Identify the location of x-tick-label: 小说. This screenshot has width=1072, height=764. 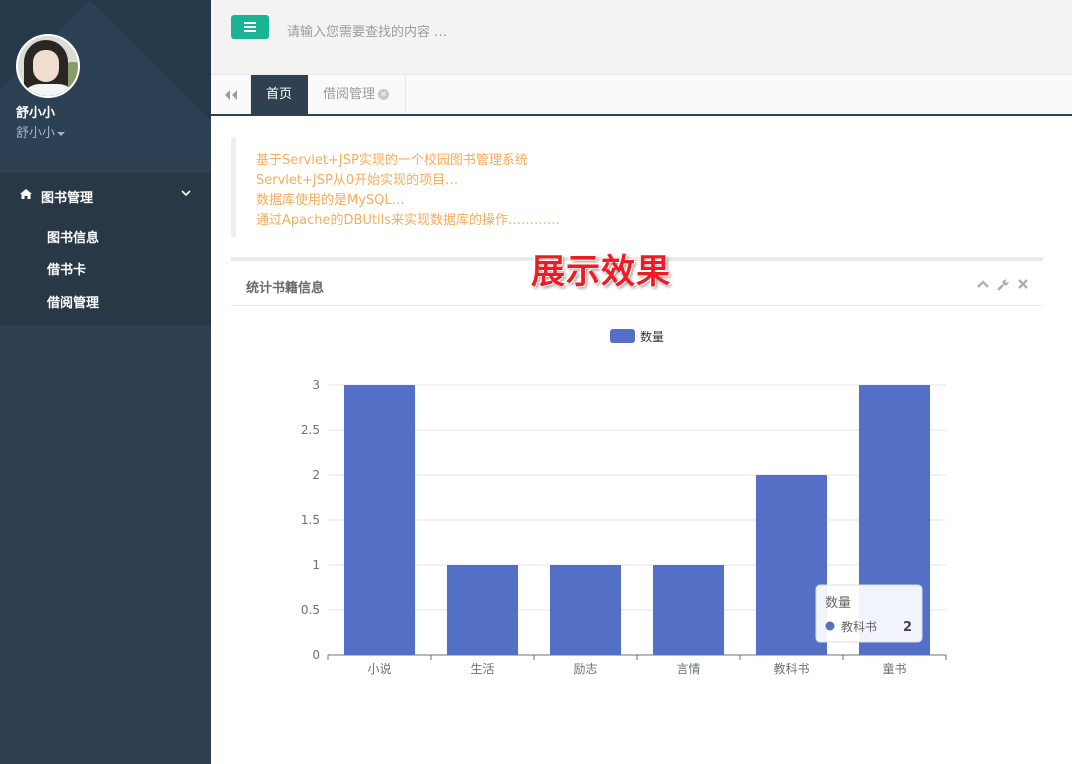
(379, 668).